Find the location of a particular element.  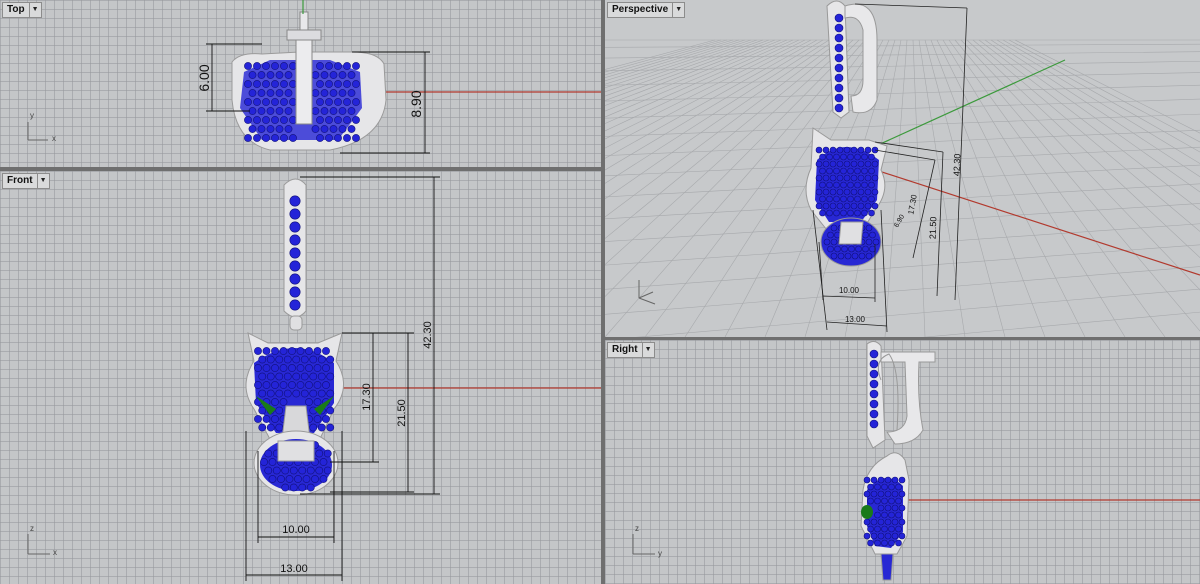

viewport-tab-right: Right ▼ is located at coordinates (631, 350).